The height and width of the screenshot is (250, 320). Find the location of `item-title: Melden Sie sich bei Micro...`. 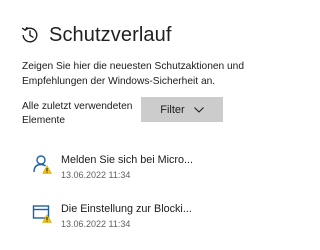

item-title: Melden Sie sich bei Micro... is located at coordinates (127, 160).